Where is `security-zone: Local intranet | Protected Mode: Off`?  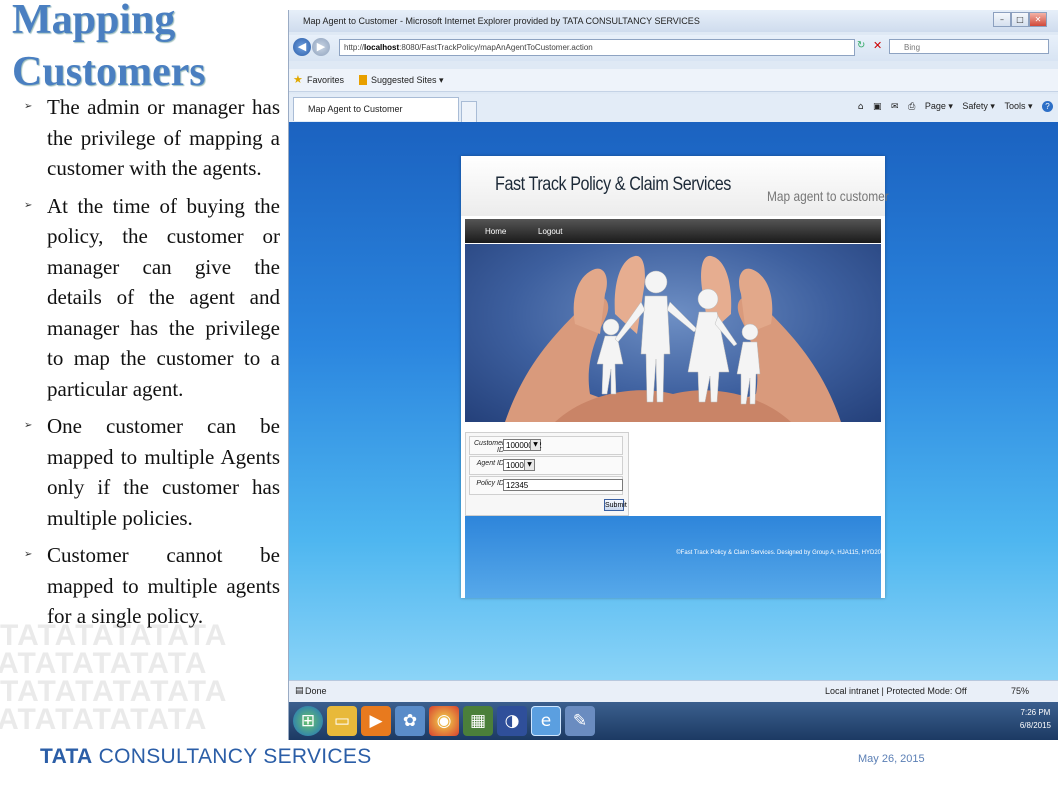 security-zone: Local intranet | Protected Mode: Off is located at coordinates (896, 691).